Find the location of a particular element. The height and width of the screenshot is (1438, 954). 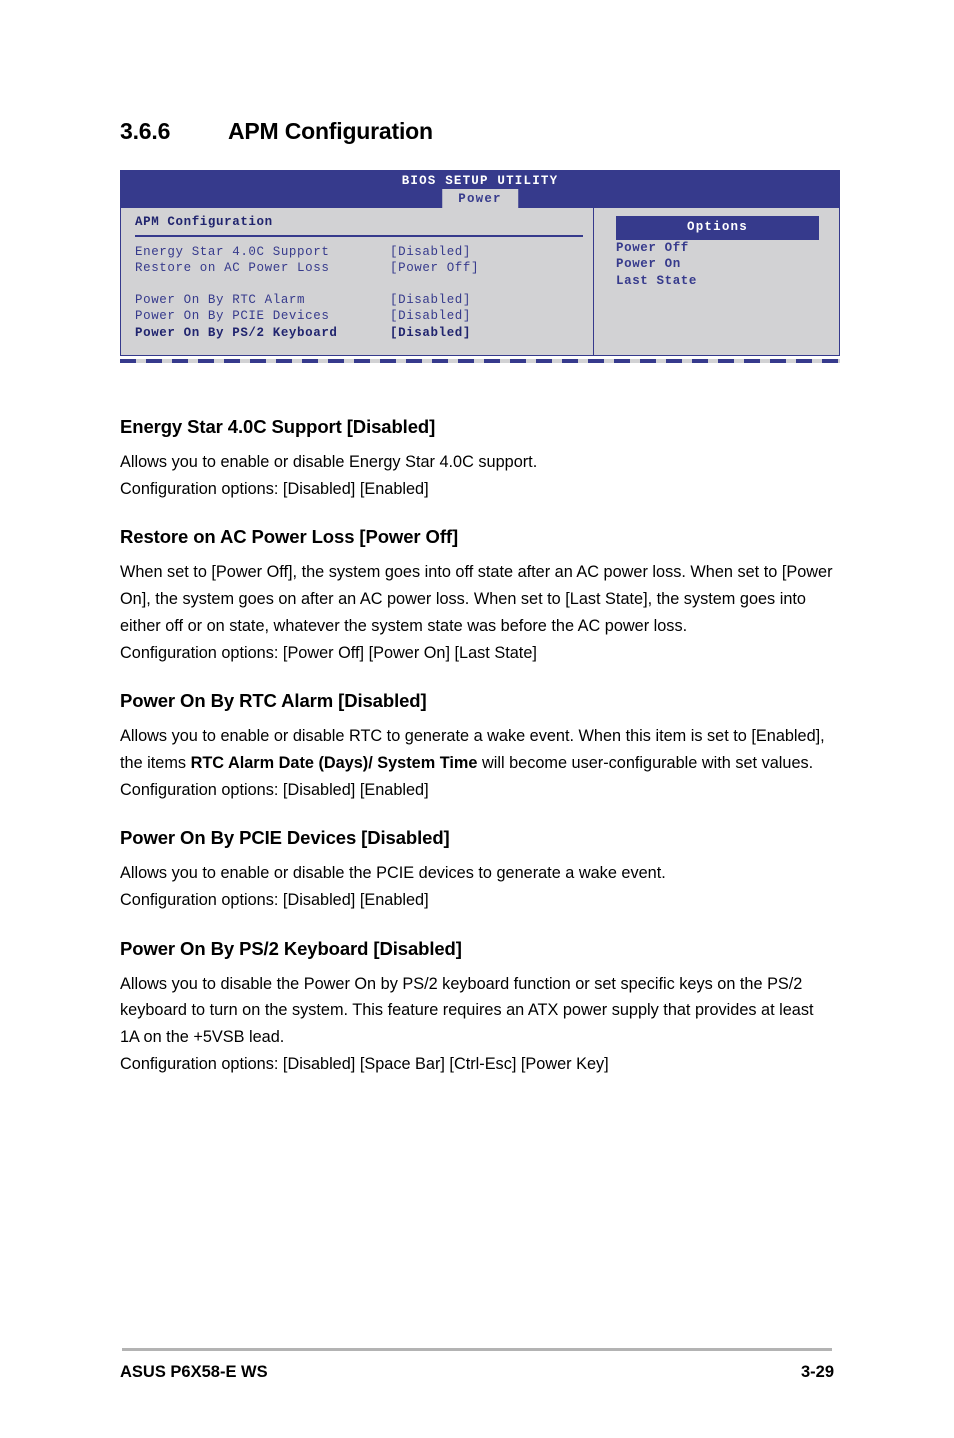

item-heading: Restore on AC Power Loss [Power Off] is located at coordinates (289, 537).